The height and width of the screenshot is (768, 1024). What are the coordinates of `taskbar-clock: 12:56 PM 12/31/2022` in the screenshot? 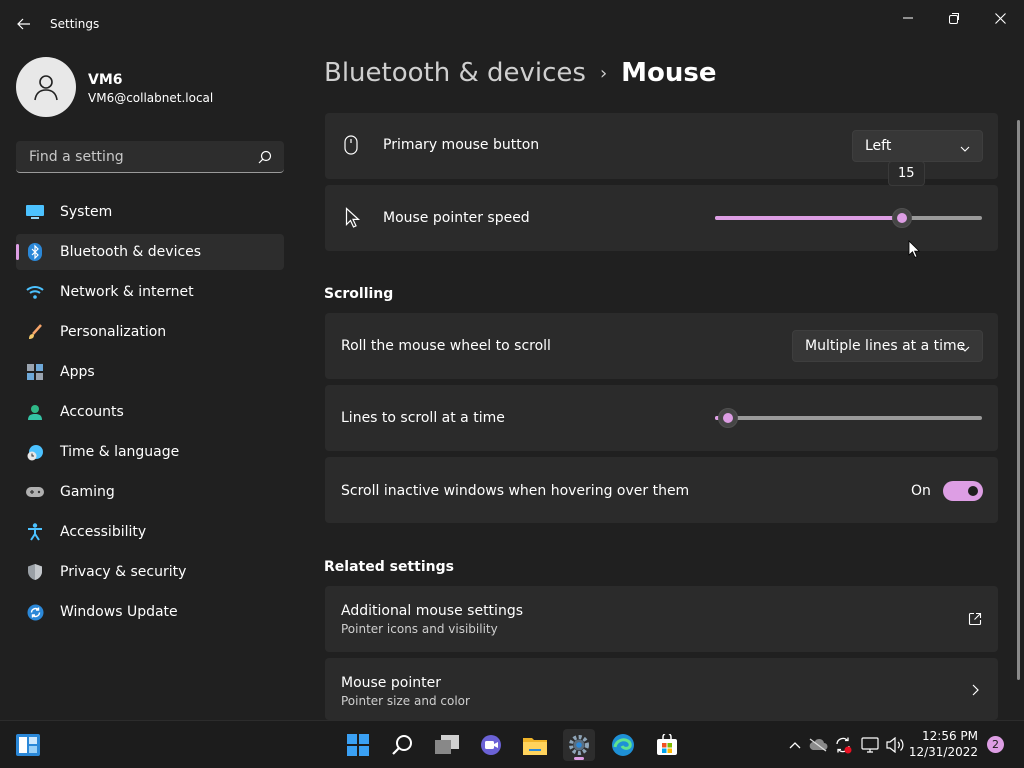 It's located at (942, 744).